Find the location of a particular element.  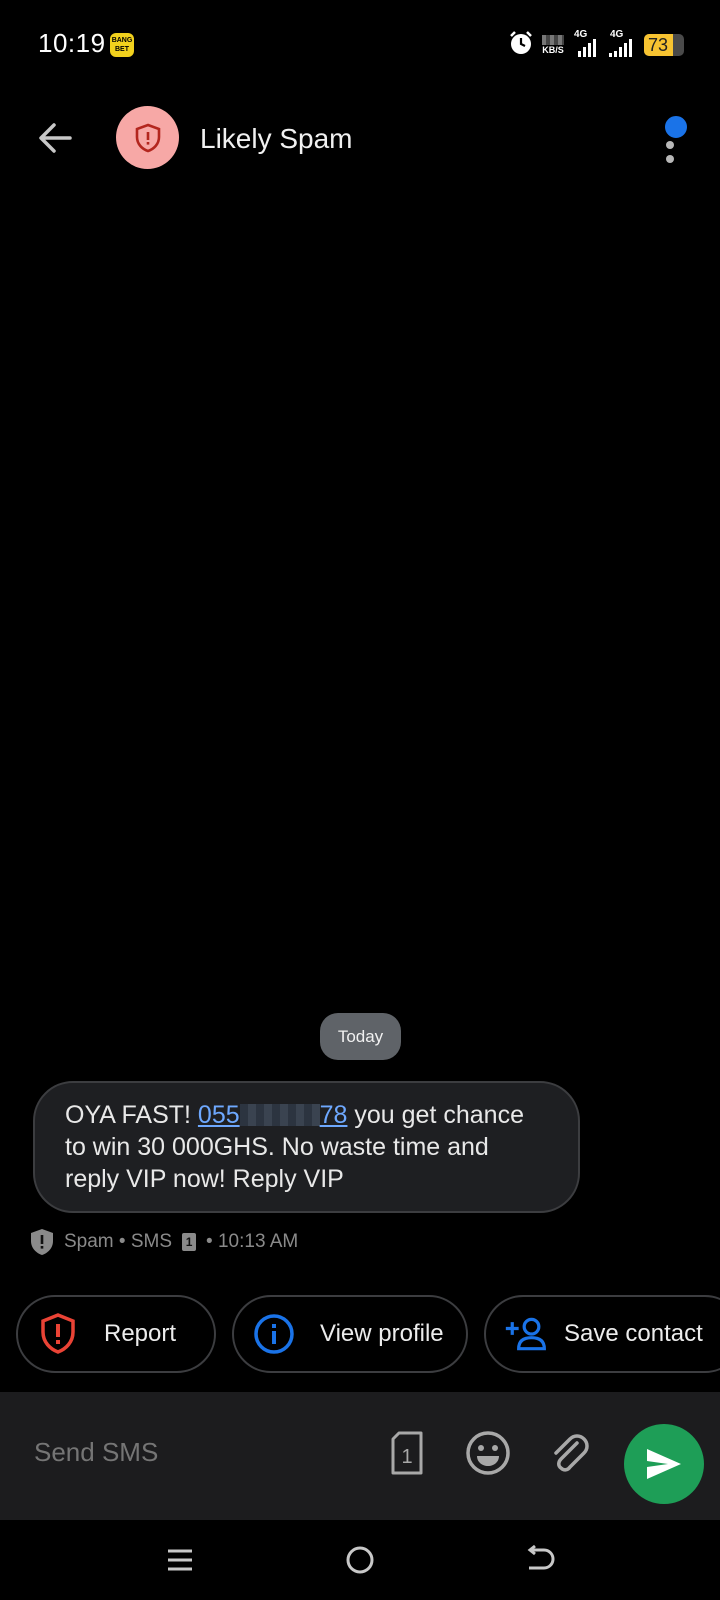

paperclip-icon is located at coordinates (571, 1453).